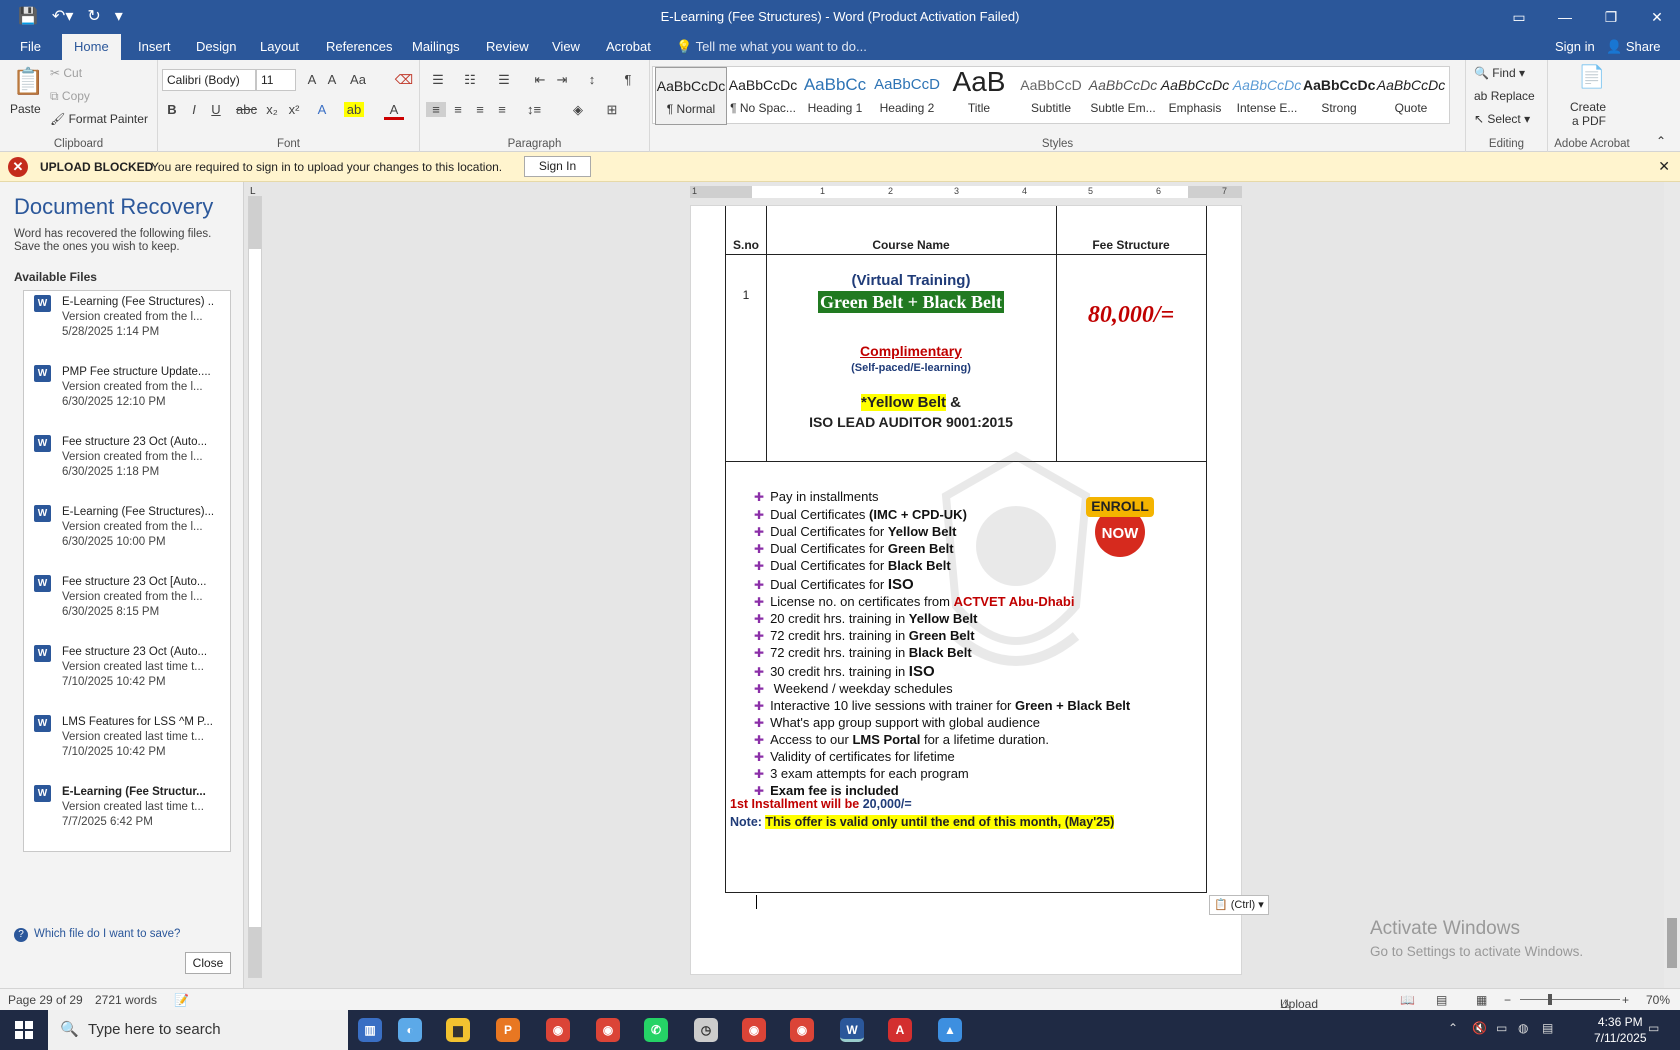 The image size is (1680, 1050). Describe the element at coordinates (1120, 526) in the screenshot. I see `enroll-now-badge: ENROLL NOW` at that location.